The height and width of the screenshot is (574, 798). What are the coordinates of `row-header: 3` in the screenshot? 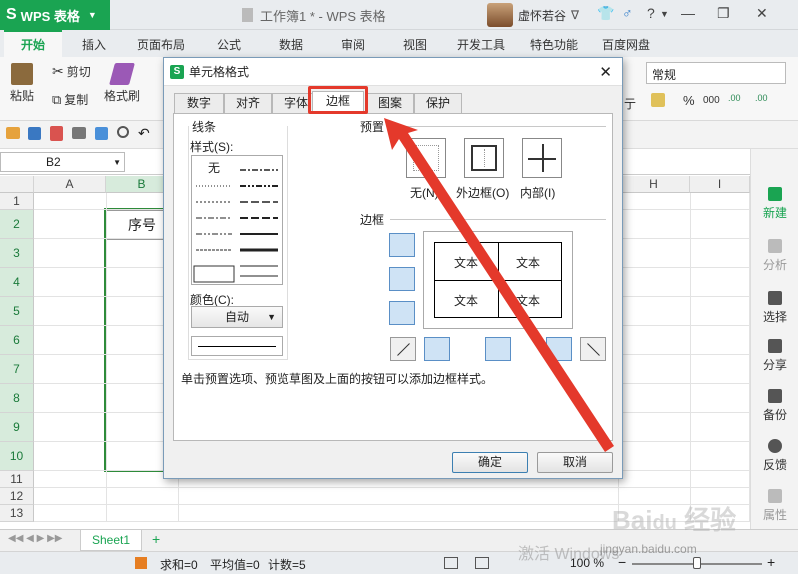 It's located at (17, 253).